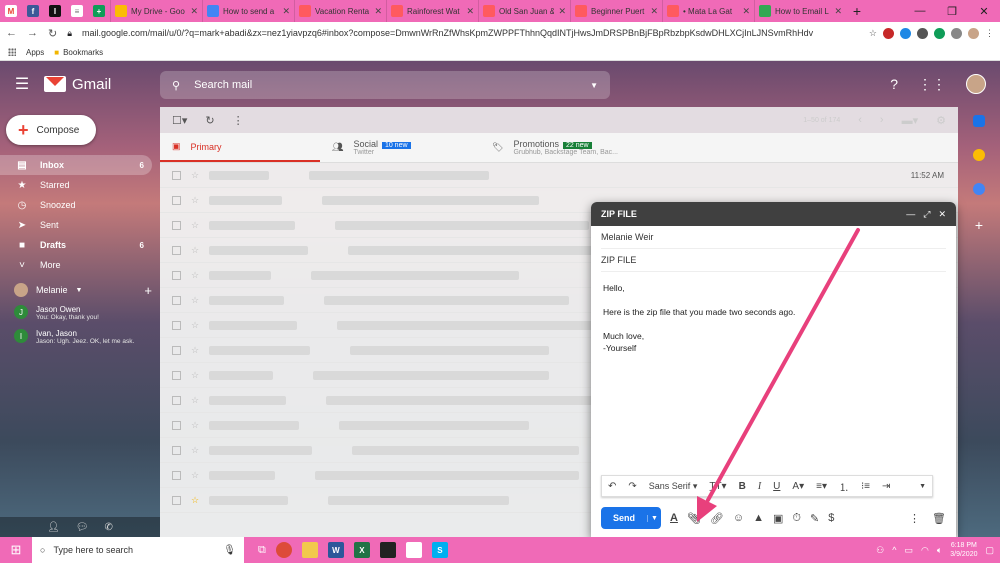  What do you see at coordinates (361, 550) in the screenshot?
I see `excel-icon: X` at bounding box center [361, 550].